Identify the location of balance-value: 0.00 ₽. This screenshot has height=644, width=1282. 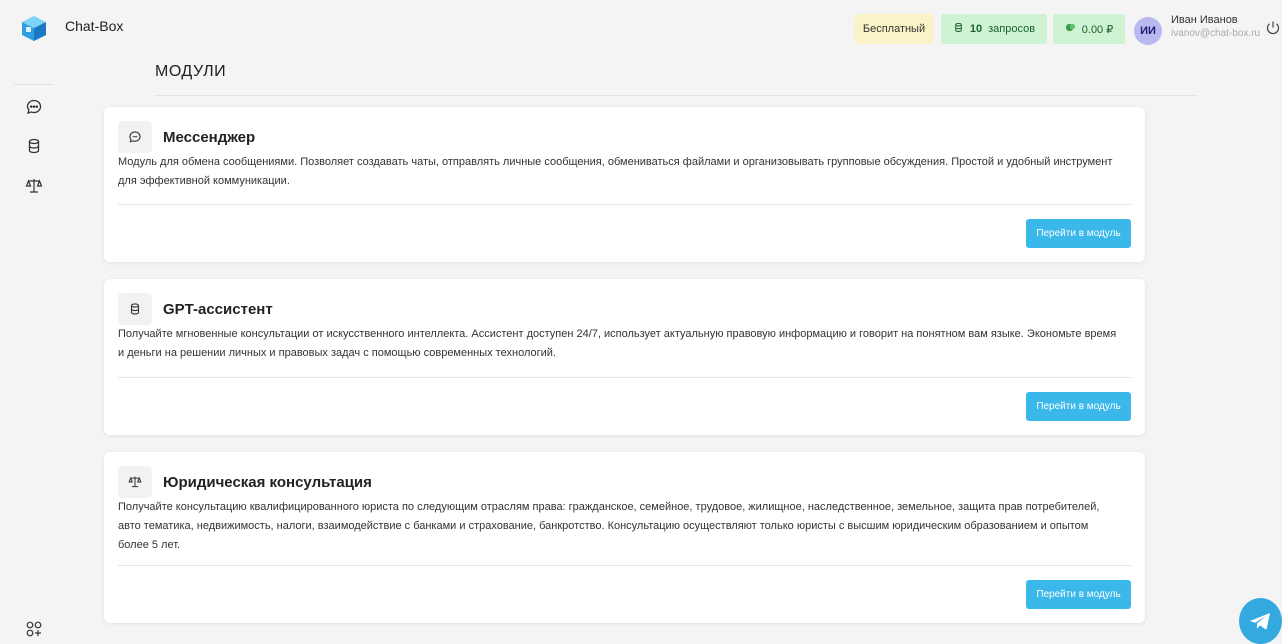
(1097, 29).